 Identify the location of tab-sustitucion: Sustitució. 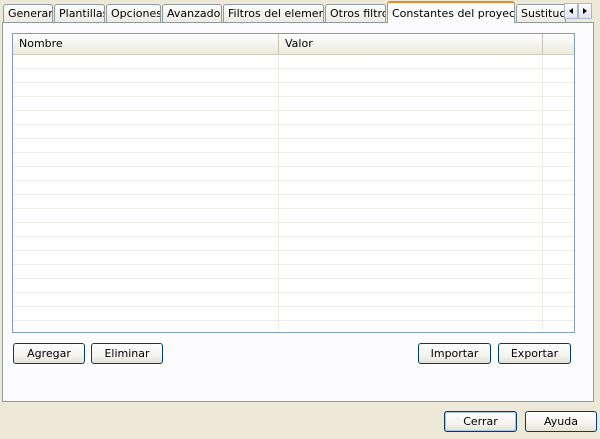
(541, 13).